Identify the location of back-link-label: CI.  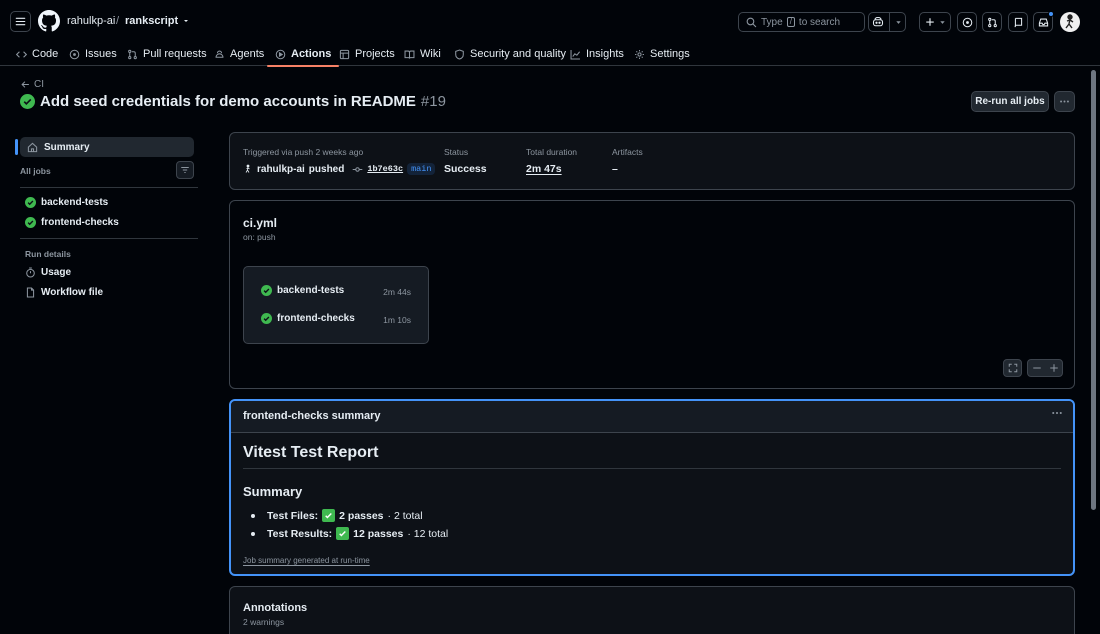
(39, 84).